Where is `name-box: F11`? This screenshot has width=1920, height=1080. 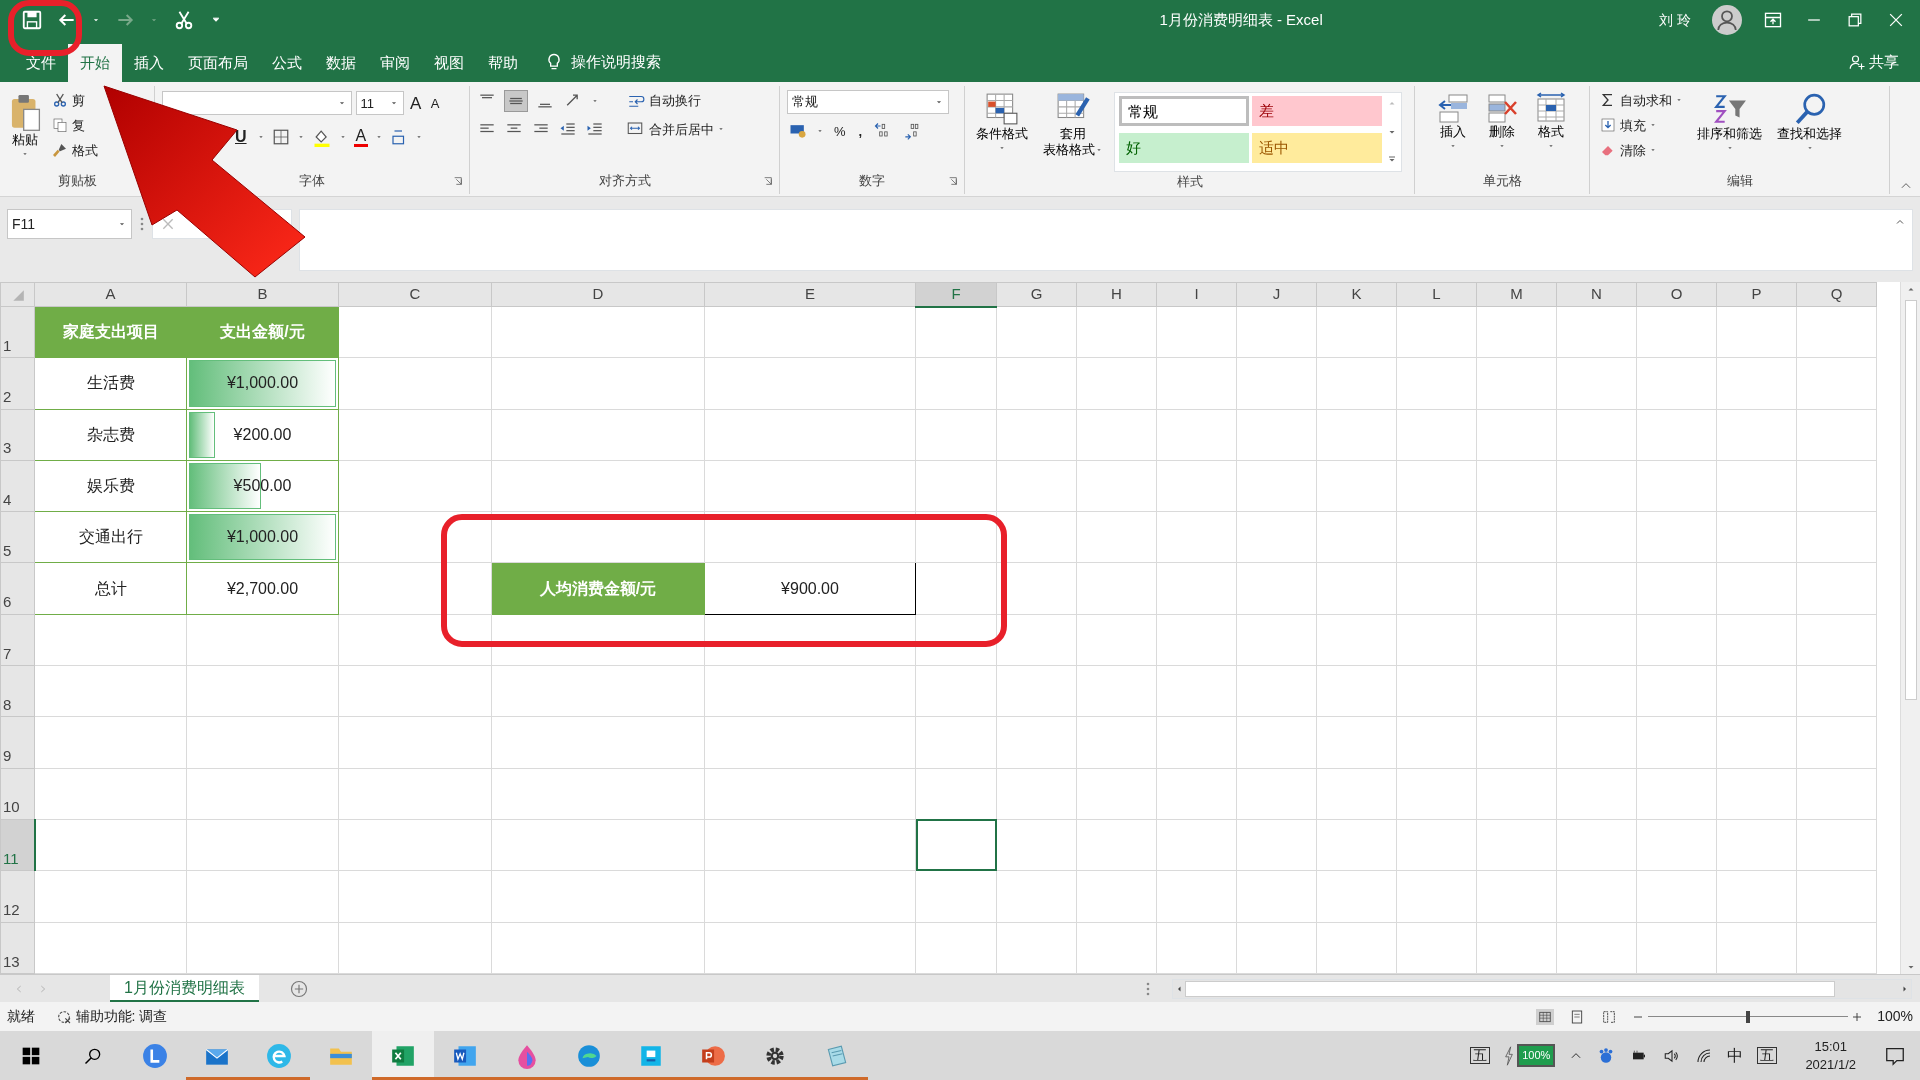
name-box: F11 is located at coordinates (69, 224).